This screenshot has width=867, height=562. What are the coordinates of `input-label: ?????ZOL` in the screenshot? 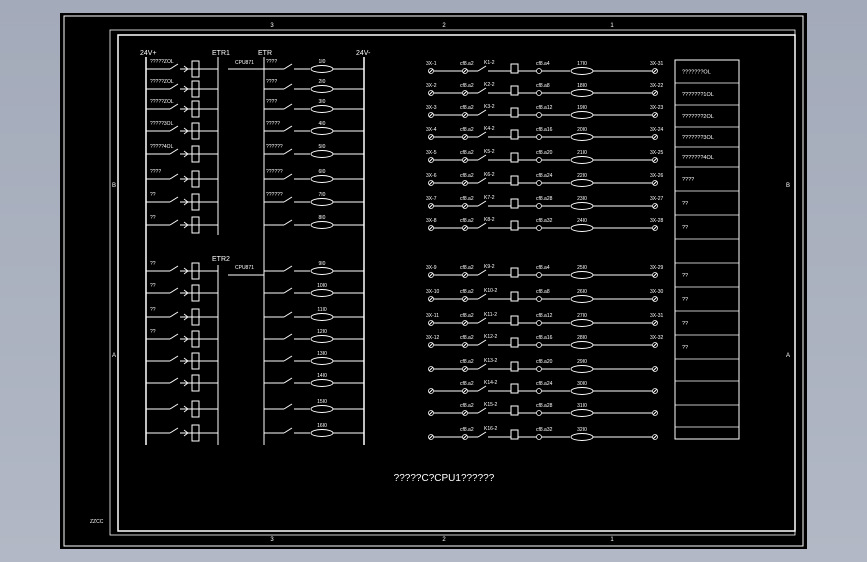 It's located at (162, 102).